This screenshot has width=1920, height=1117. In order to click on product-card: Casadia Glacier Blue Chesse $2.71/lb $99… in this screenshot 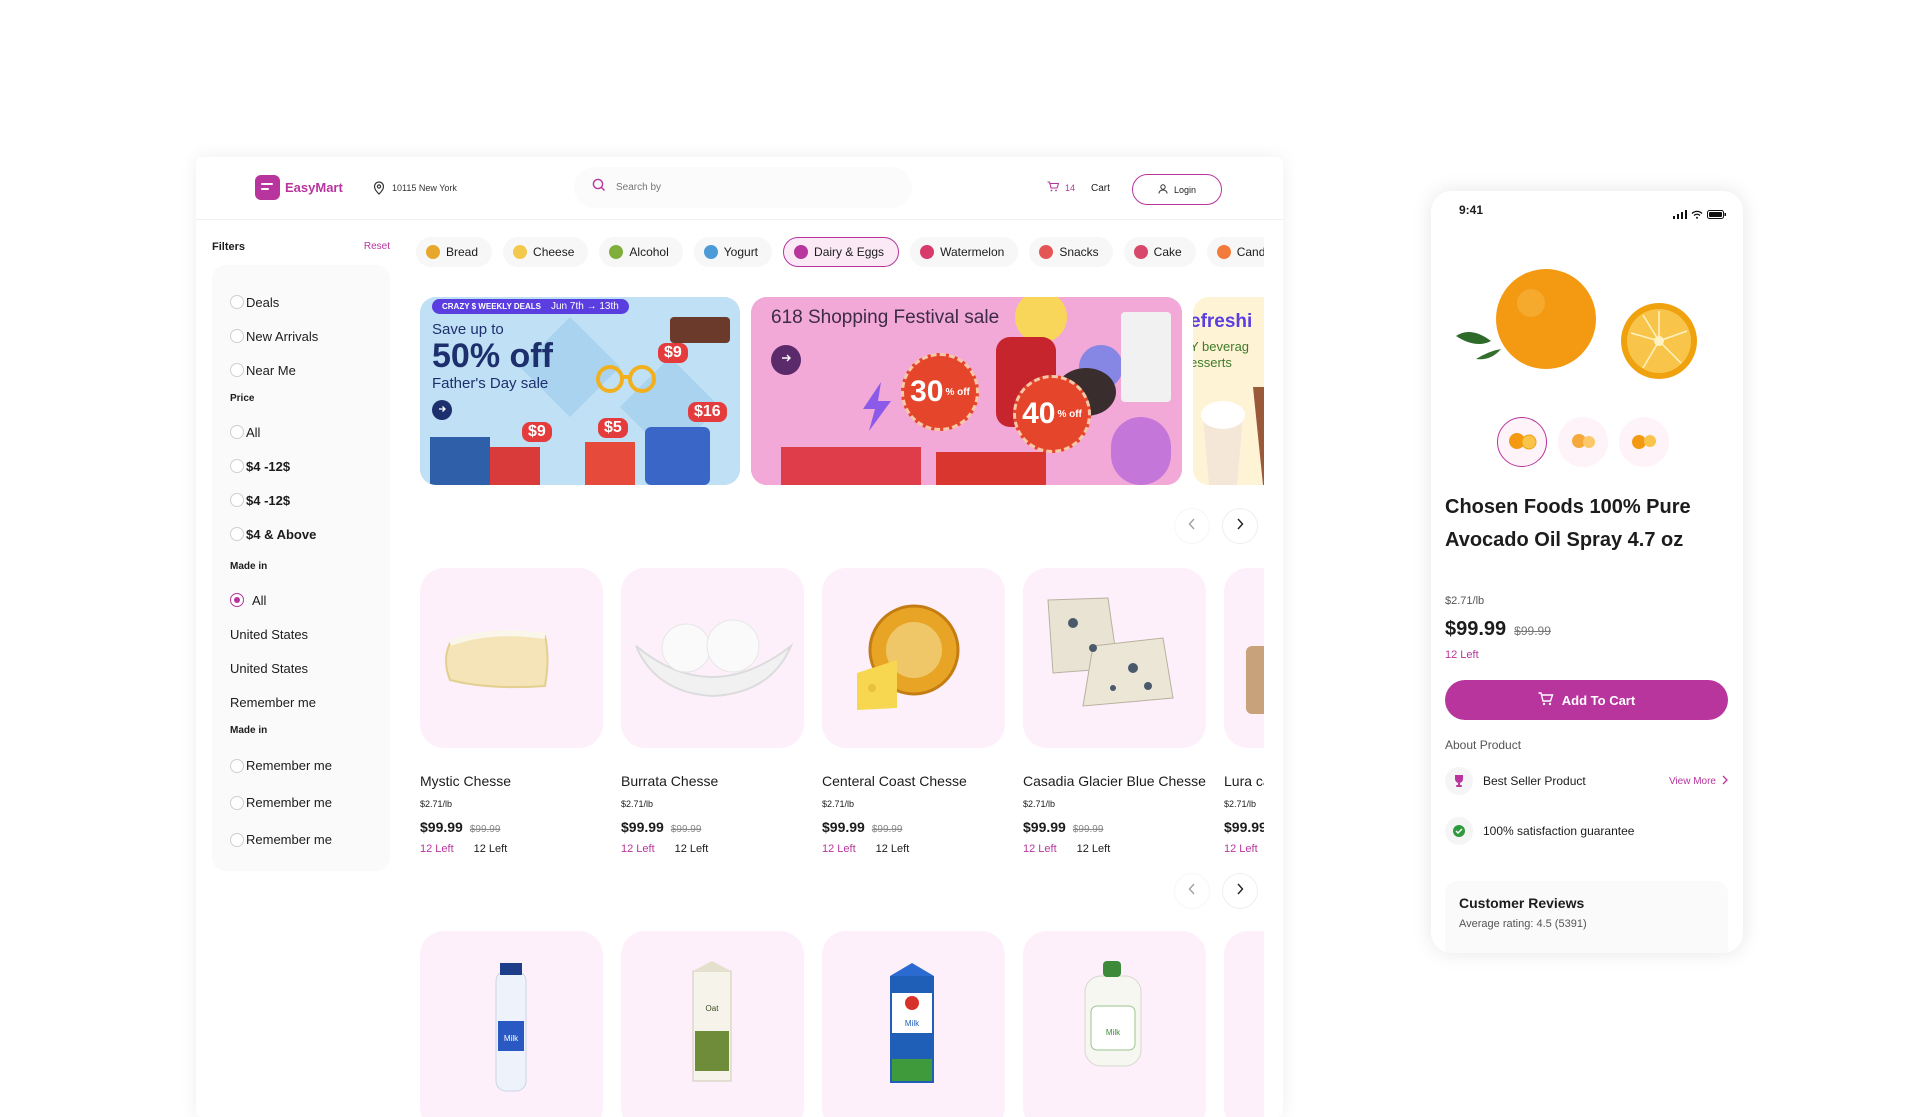, I will do `click(1114, 711)`.